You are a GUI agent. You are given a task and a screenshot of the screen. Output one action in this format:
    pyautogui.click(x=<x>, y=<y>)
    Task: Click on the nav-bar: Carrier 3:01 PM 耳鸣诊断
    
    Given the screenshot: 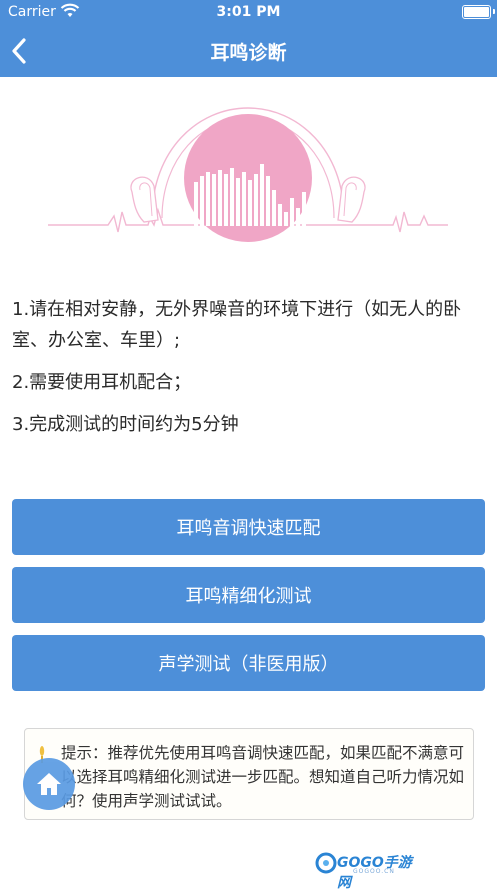 What is the action you would take?
    pyautogui.click(x=248, y=38)
    